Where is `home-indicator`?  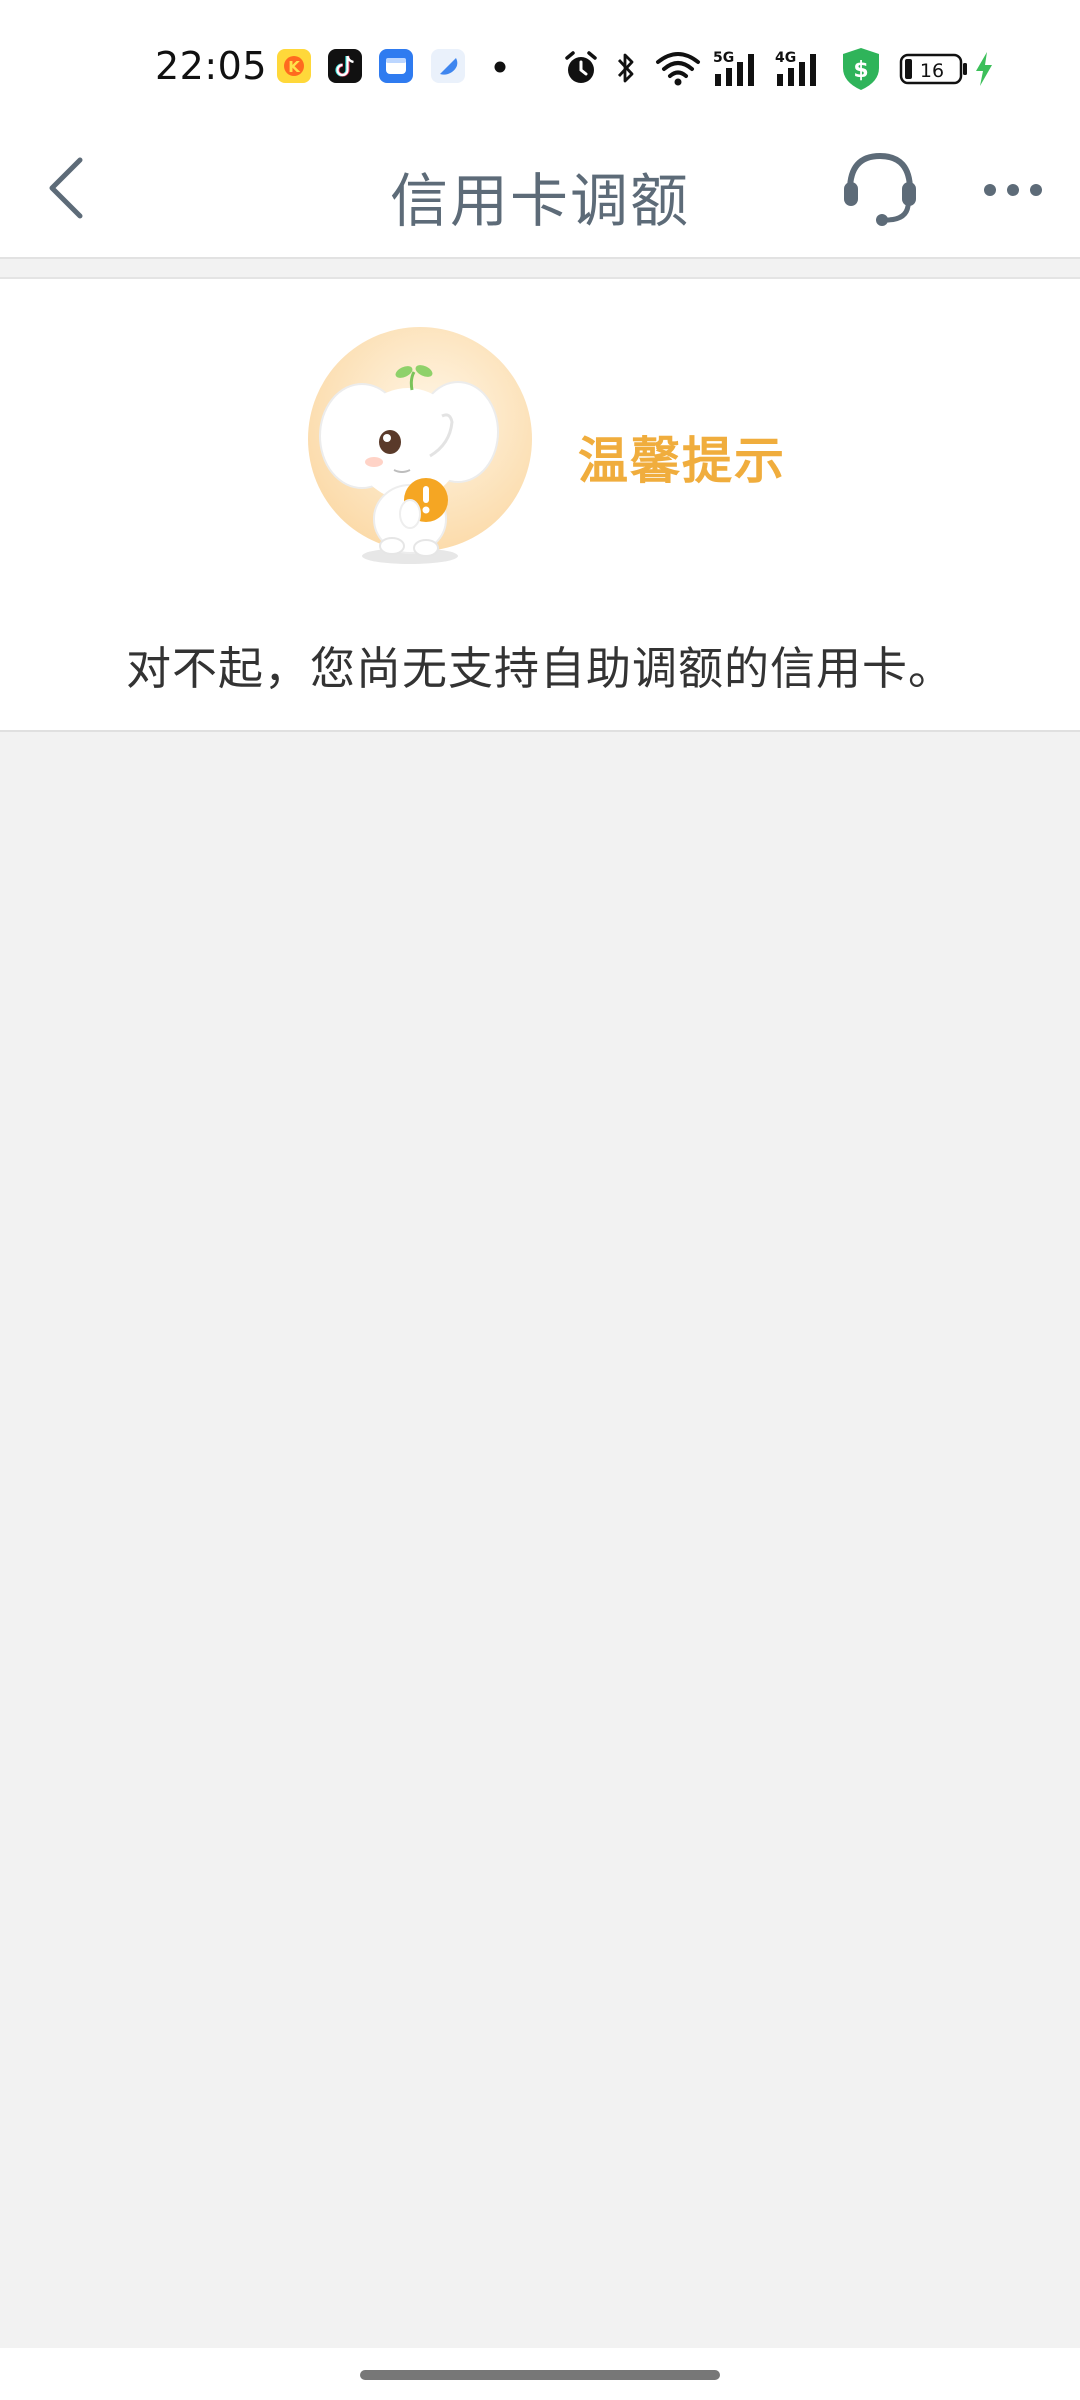 home-indicator is located at coordinates (540, 2375).